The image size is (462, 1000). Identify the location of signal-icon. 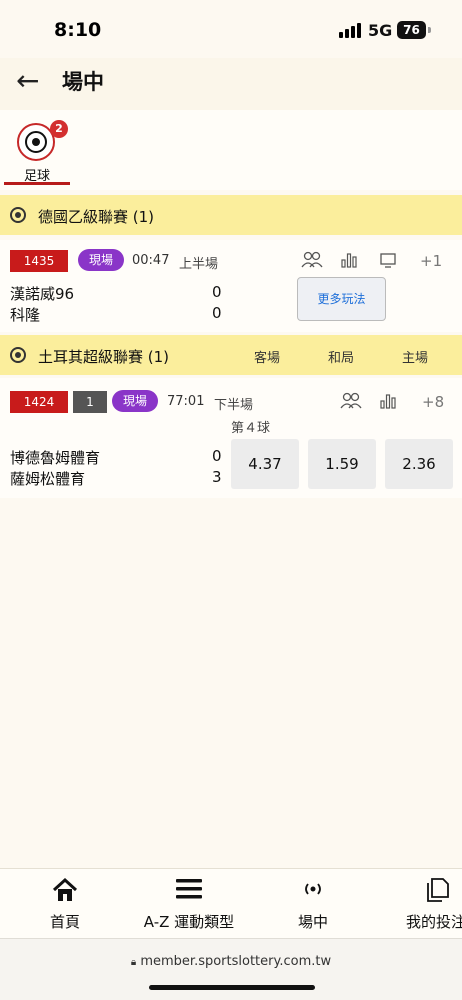
(350, 30).